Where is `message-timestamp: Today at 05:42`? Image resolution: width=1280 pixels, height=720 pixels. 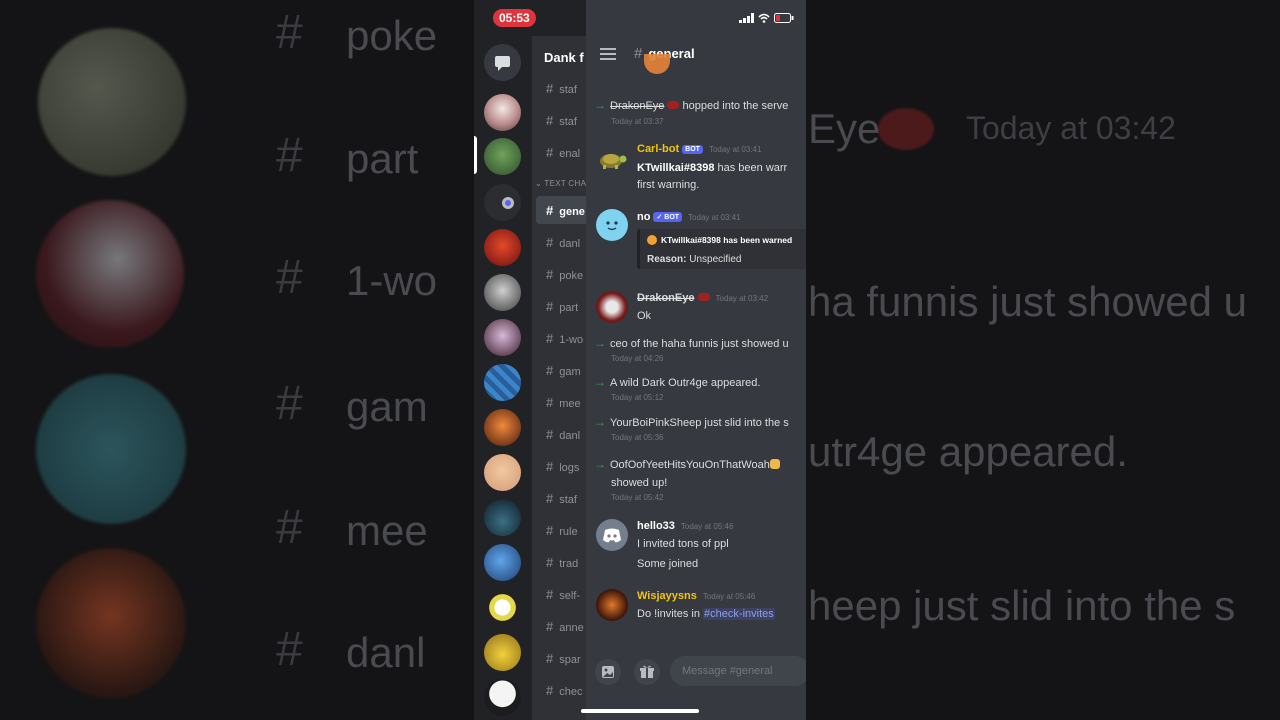
message-timestamp: Today at 05:42 is located at coordinates (637, 497).